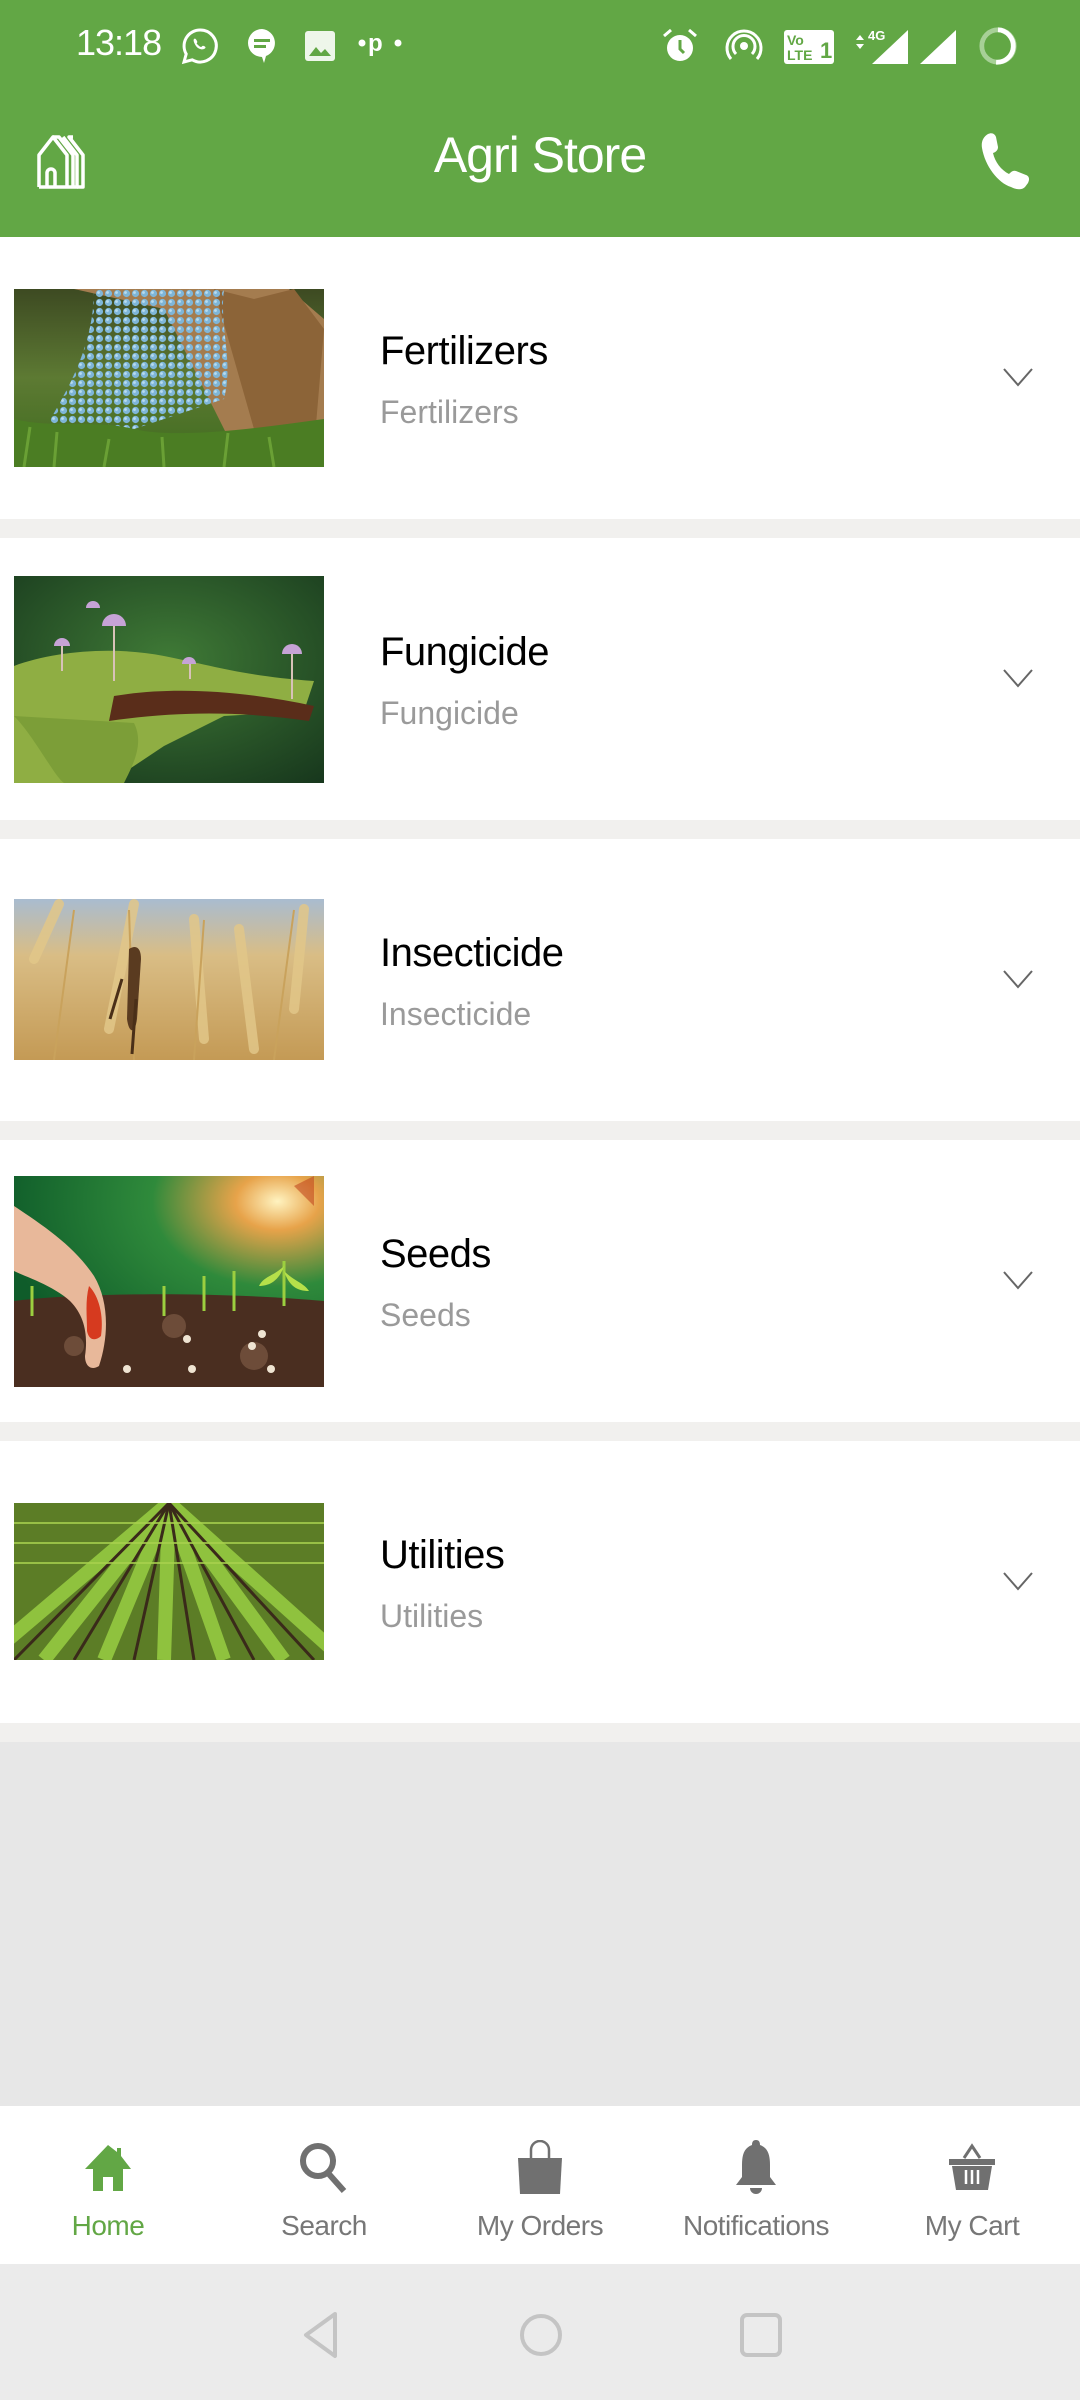  I want to click on nav-my-orders: My Orders, so click(540, 2185).